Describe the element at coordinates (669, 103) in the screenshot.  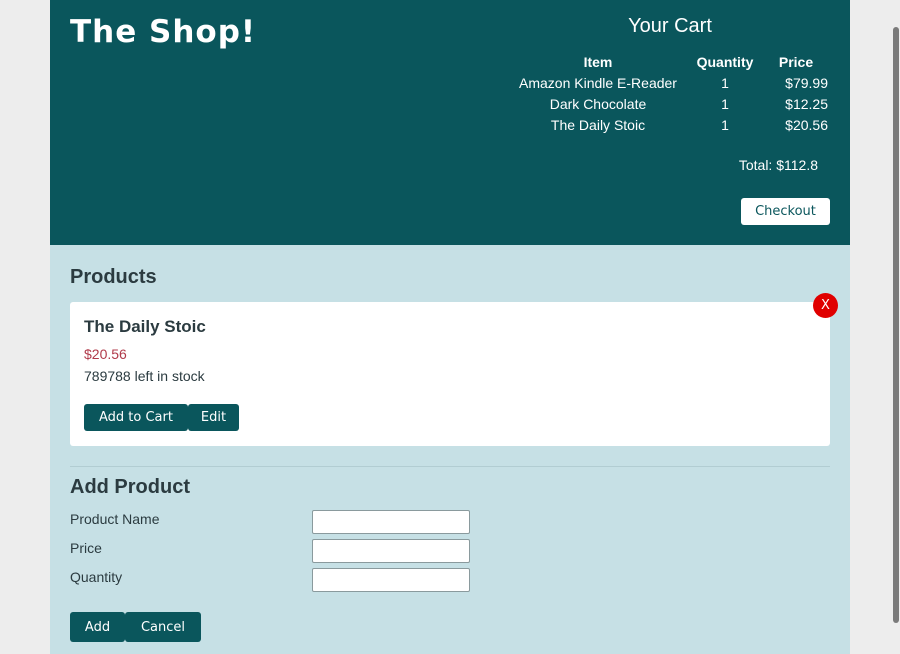
I see `cart-row: Dark Chocolate 1 $12.25` at that location.